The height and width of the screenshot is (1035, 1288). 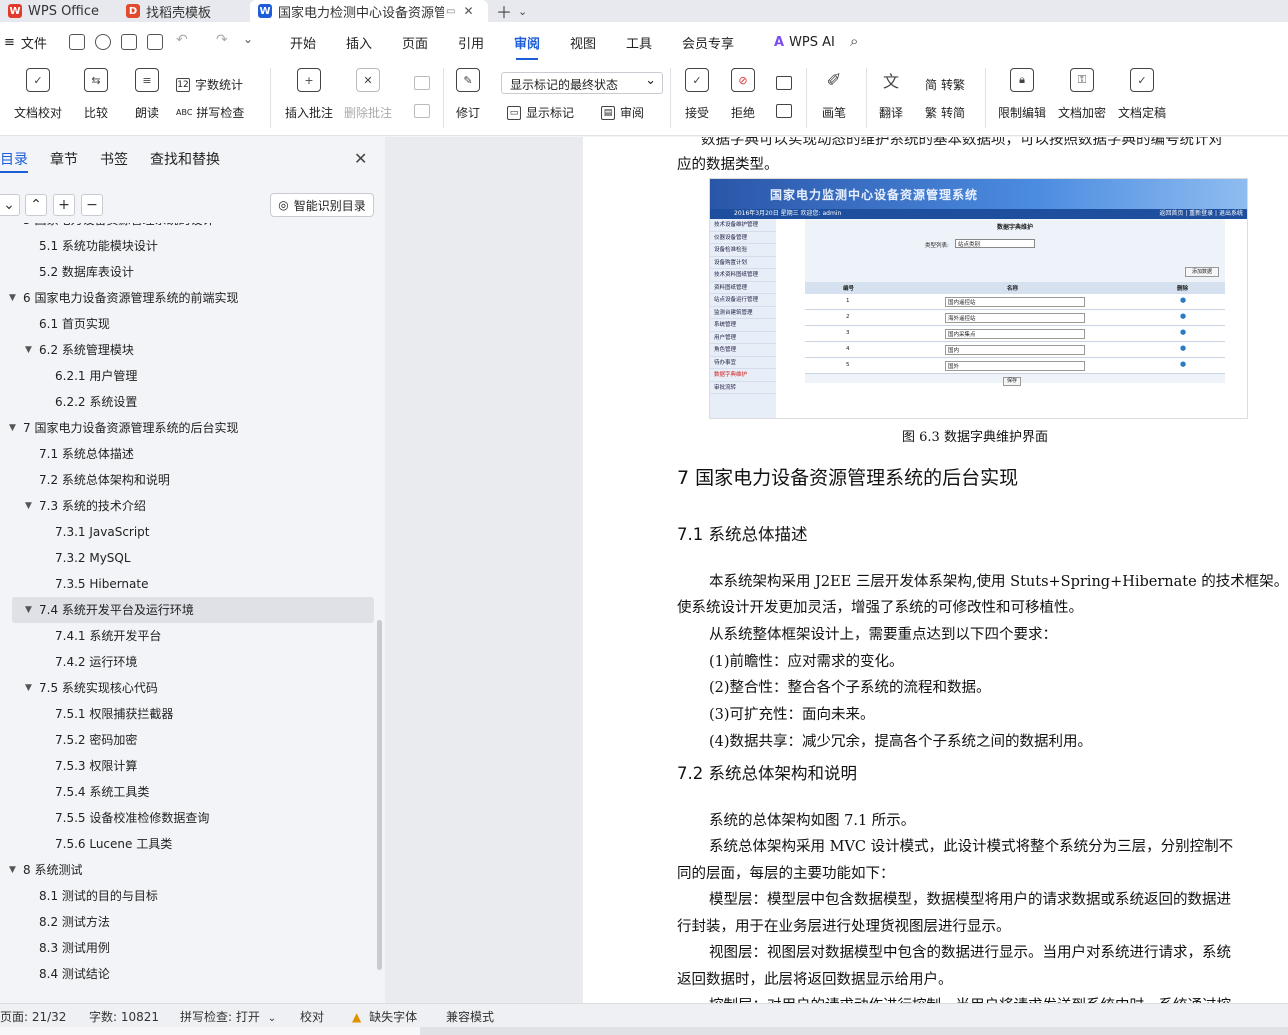 What do you see at coordinates (185, 870) in the screenshot?
I see `toc-item: ▼ 8 系统测试` at bounding box center [185, 870].